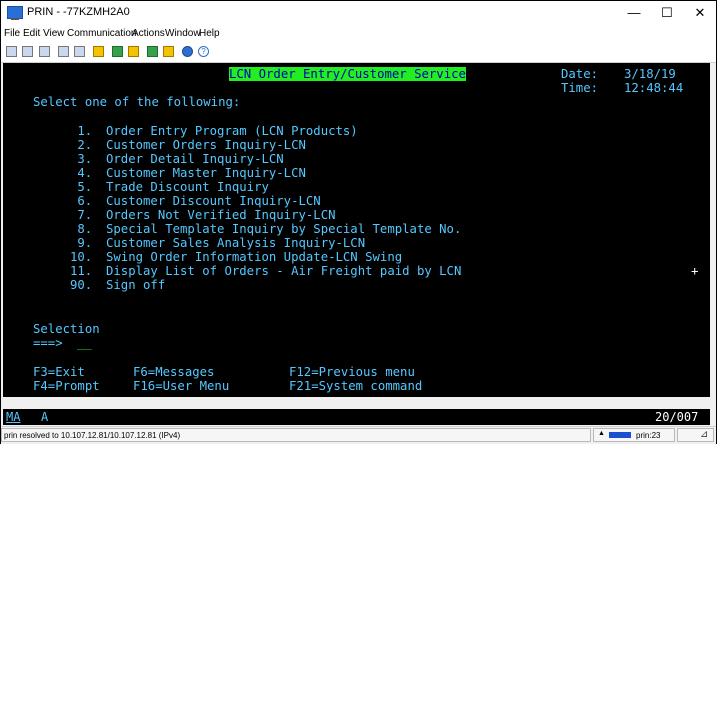 The height and width of the screenshot is (721, 717). Describe the element at coordinates (173, 372) in the screenshot. I see `fkey-f6: F6=Messages` at that location.